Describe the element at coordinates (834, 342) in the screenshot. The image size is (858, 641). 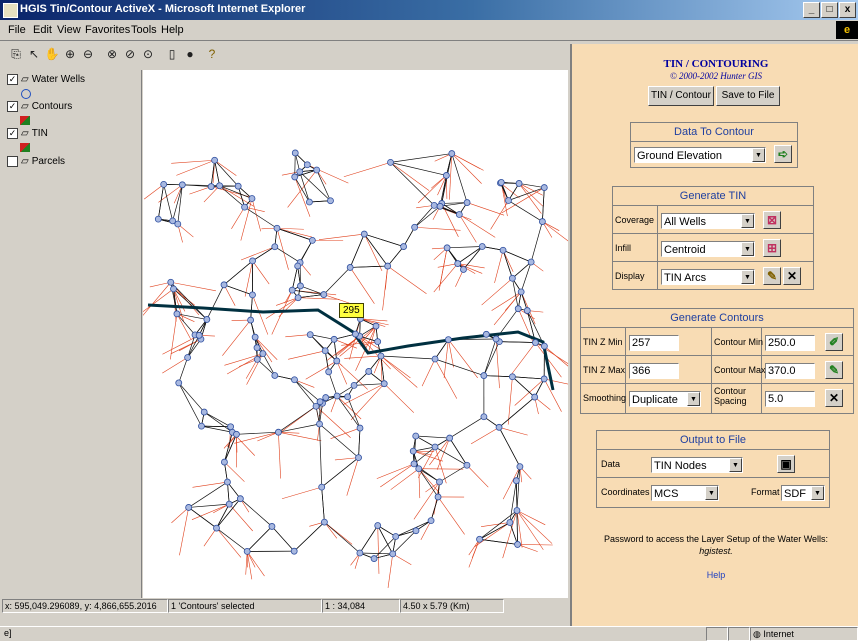
I see `contour-min-button: ✐` at that location.